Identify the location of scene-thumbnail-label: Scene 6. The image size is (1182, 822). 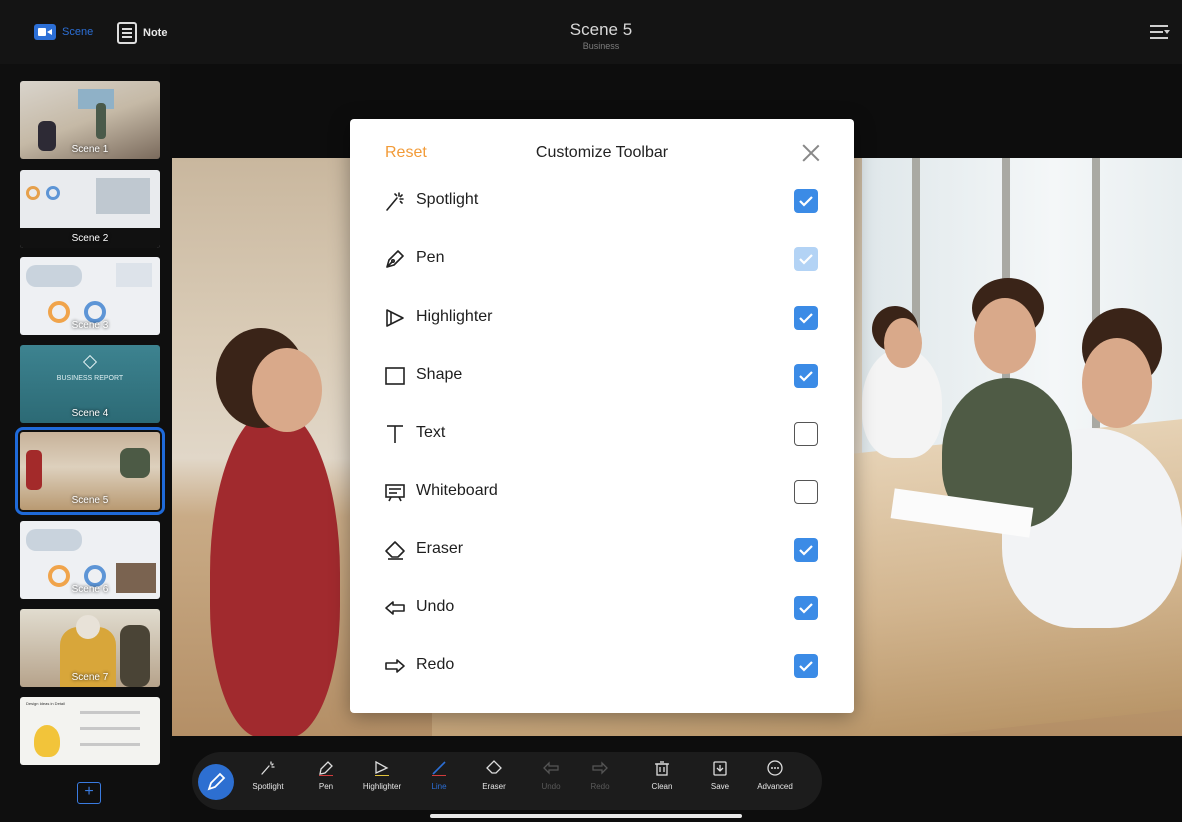
(90, 589).